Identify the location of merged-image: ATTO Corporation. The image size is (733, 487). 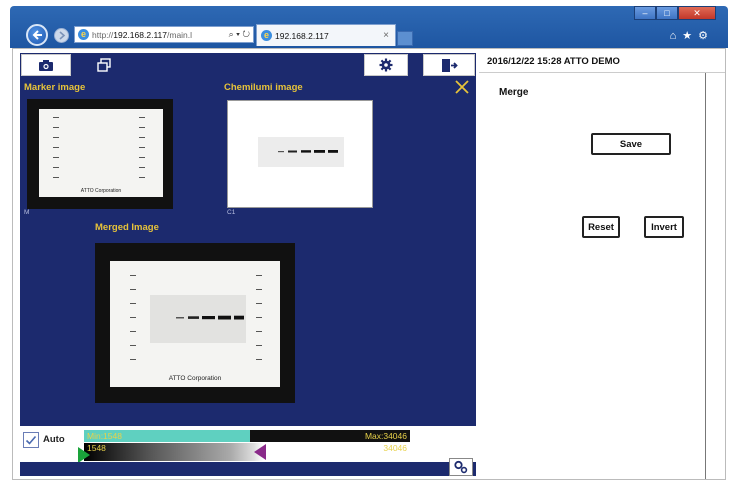
(195, 323).